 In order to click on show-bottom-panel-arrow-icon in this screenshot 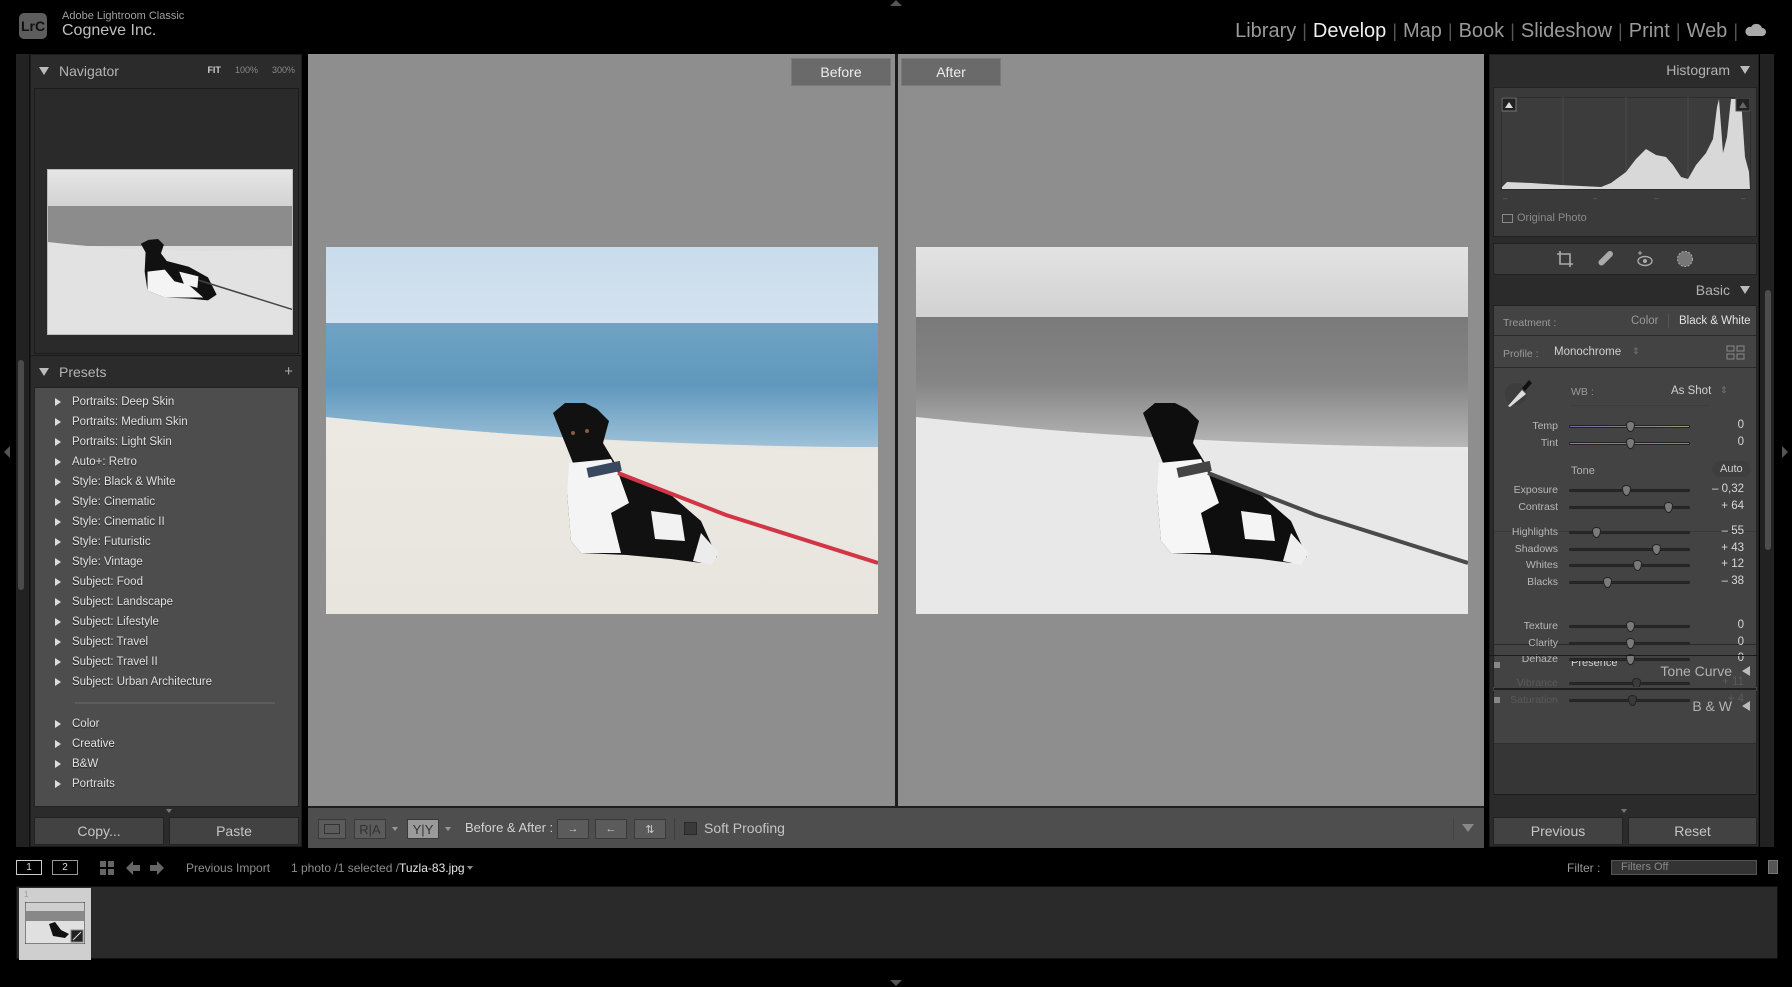, I will do `click(896, 983)`.